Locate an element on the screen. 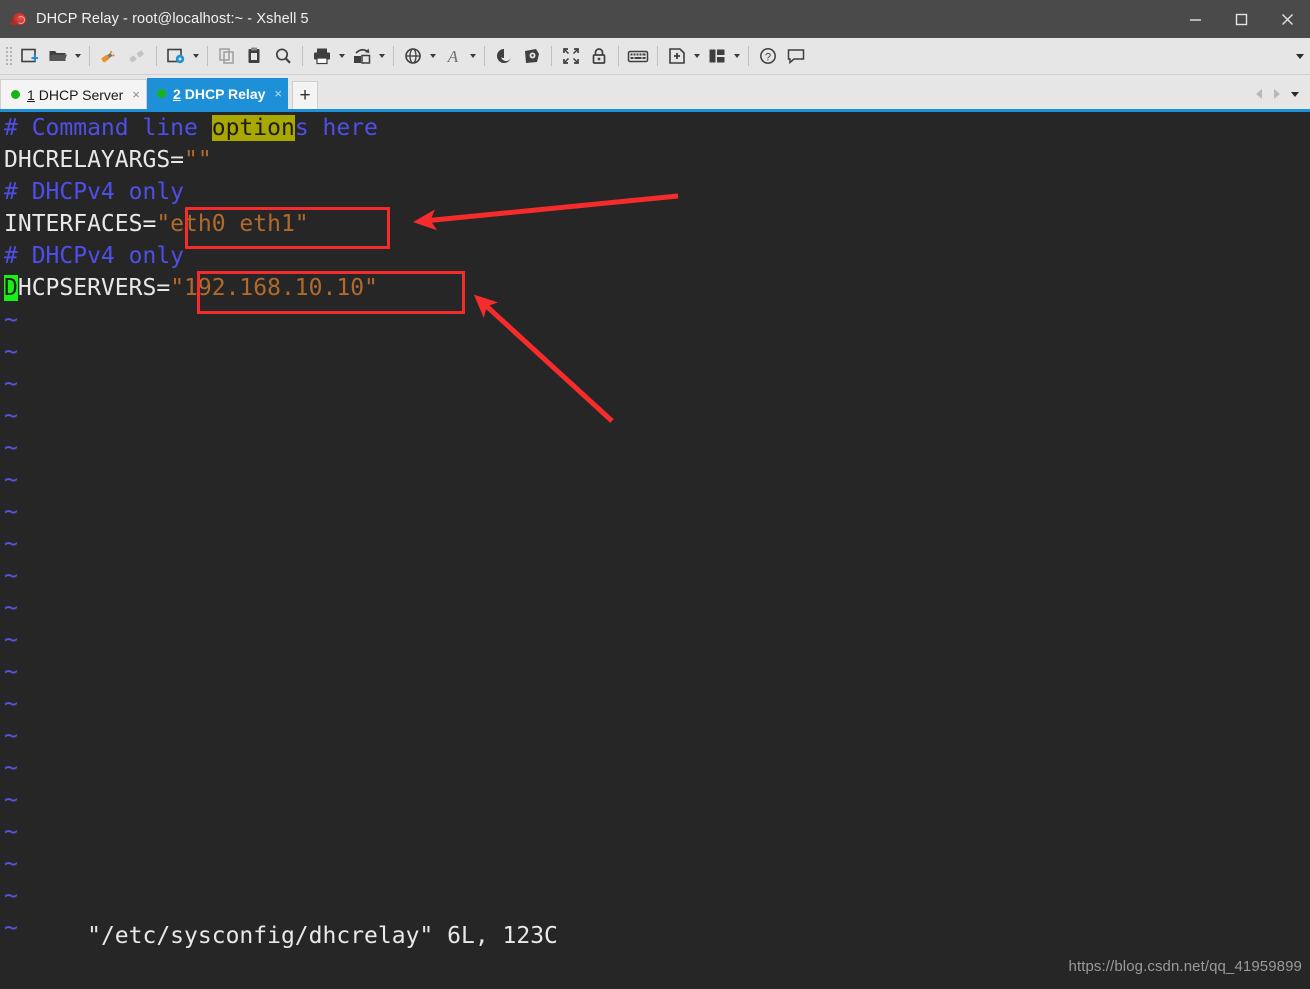 This screenshot has width=1310, height=989. help-item: ? is located at coordinates (768, 56).